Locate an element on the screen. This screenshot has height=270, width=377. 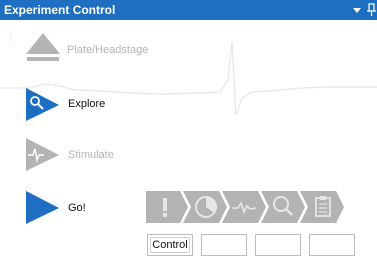
step-go-label: Go! is located at coordinates (77, 208).